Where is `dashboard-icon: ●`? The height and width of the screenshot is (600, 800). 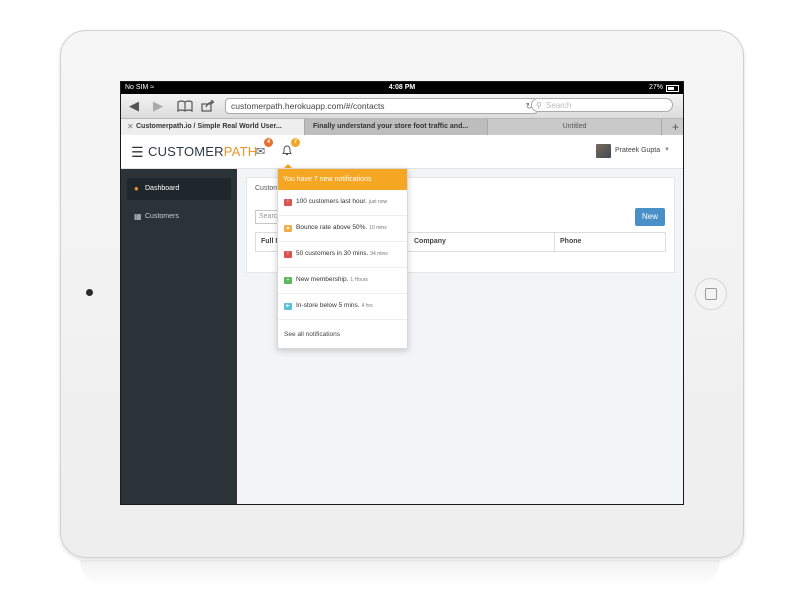 dashboard-icon: ● is located at coordinates (136, 188).